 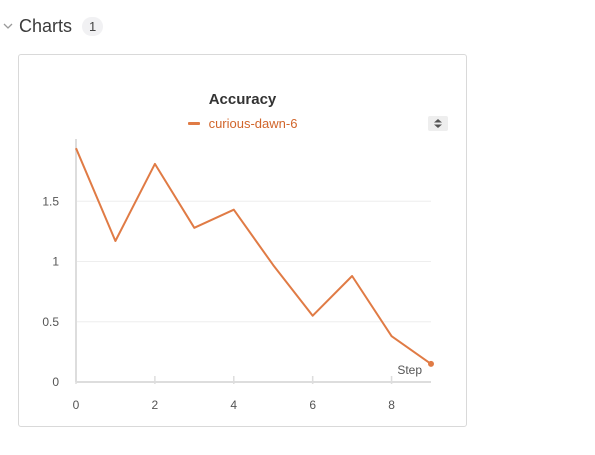 I want to click on y-tick-label: 1, so click(x=55, y=262).